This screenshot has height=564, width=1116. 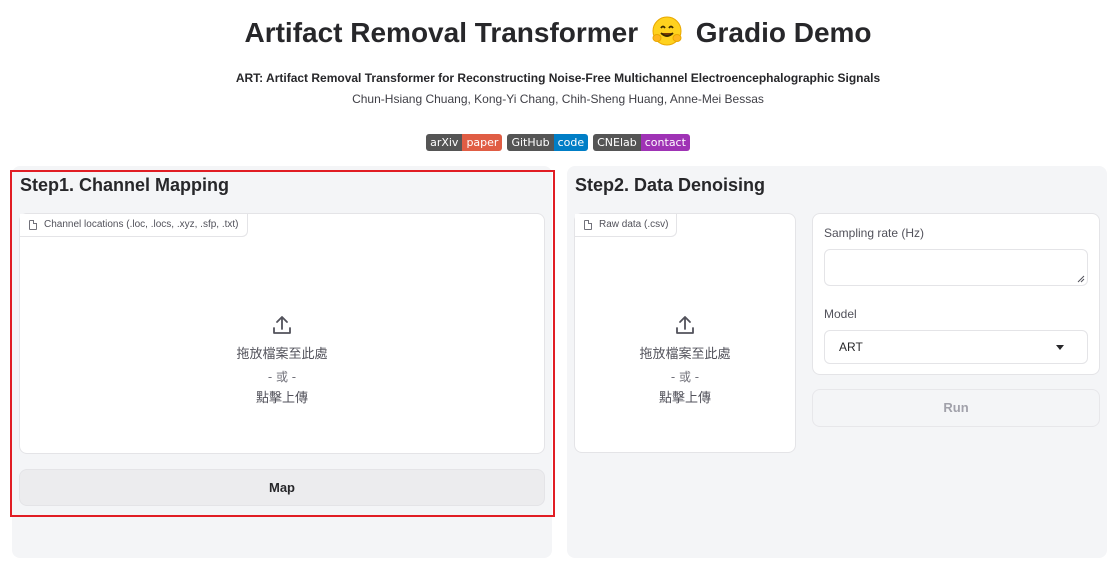 What do you see at coordinates (956, 294) in the screenshot?
I see `settings-form: Sampling rate (Hz) Model ART` at bounding box center [956, 294].